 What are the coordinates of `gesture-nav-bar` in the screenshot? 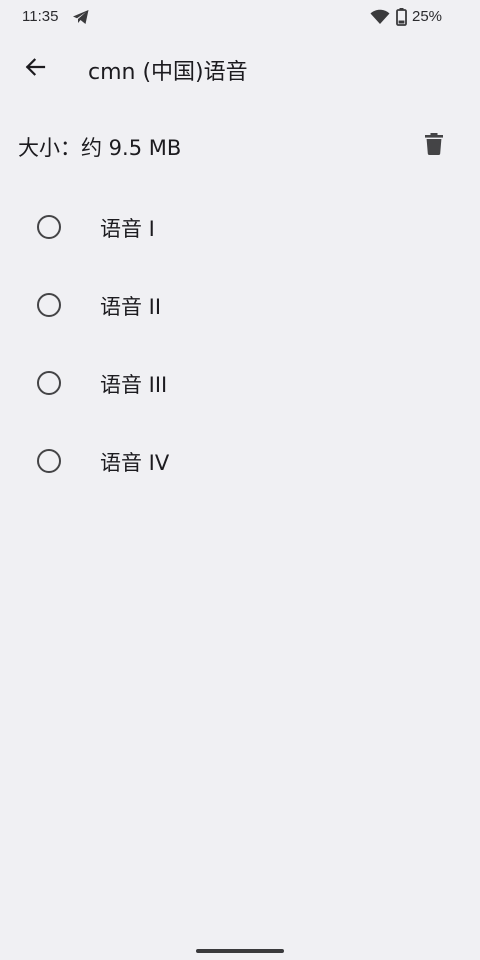 It's located at (240, 951).